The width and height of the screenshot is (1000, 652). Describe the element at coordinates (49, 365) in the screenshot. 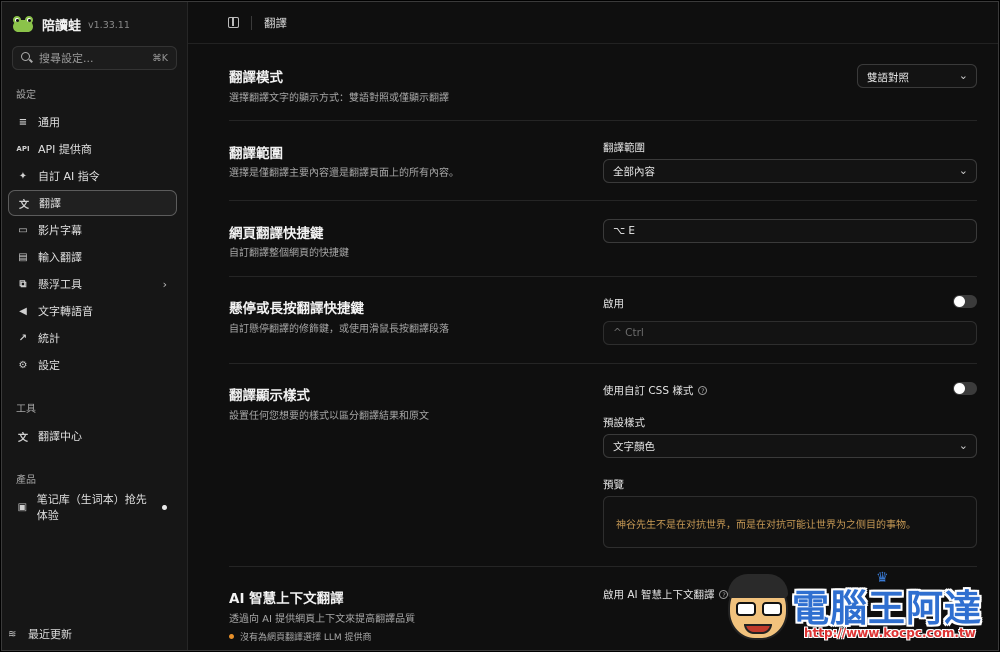

I see `sidebar-item-label: 設定` at that location.